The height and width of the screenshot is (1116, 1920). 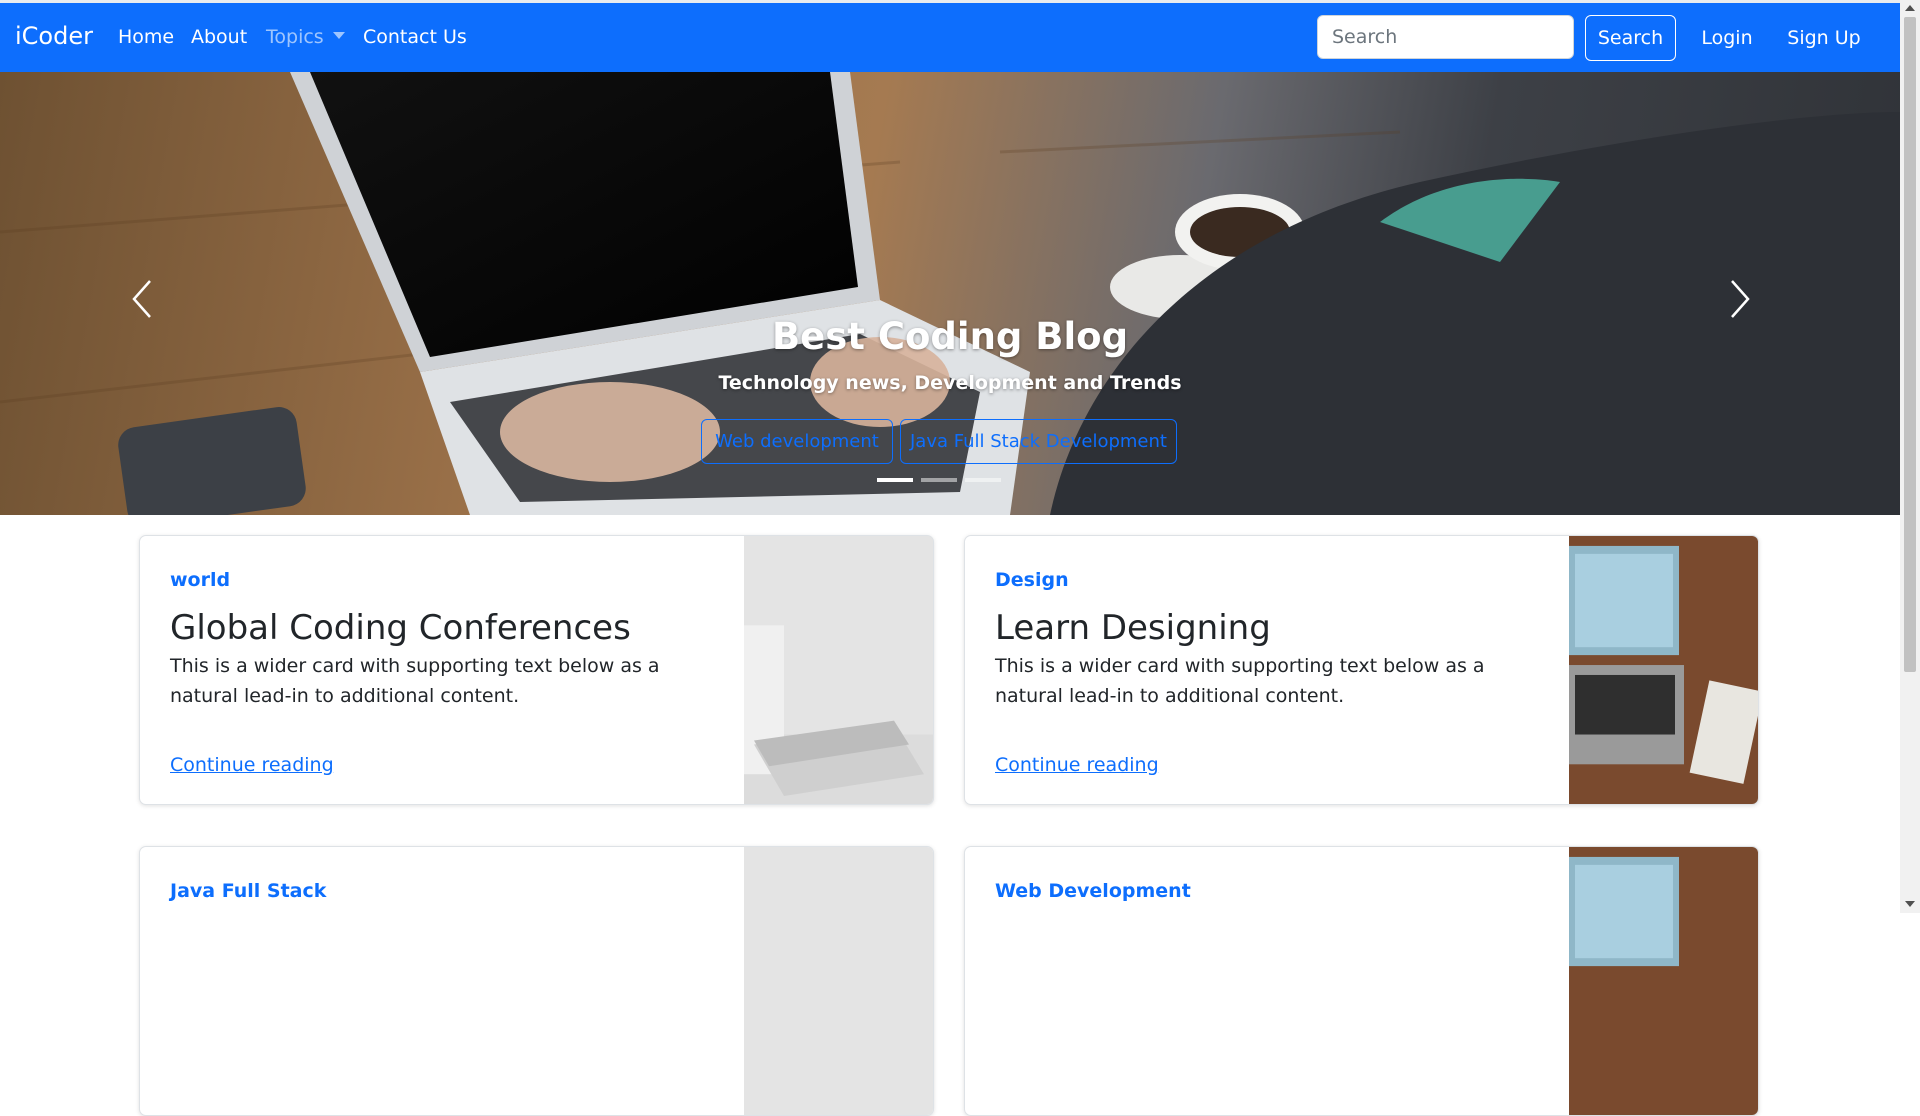 I want to click on nav-link-contact: Contact Us, so click(x=415, y=37).